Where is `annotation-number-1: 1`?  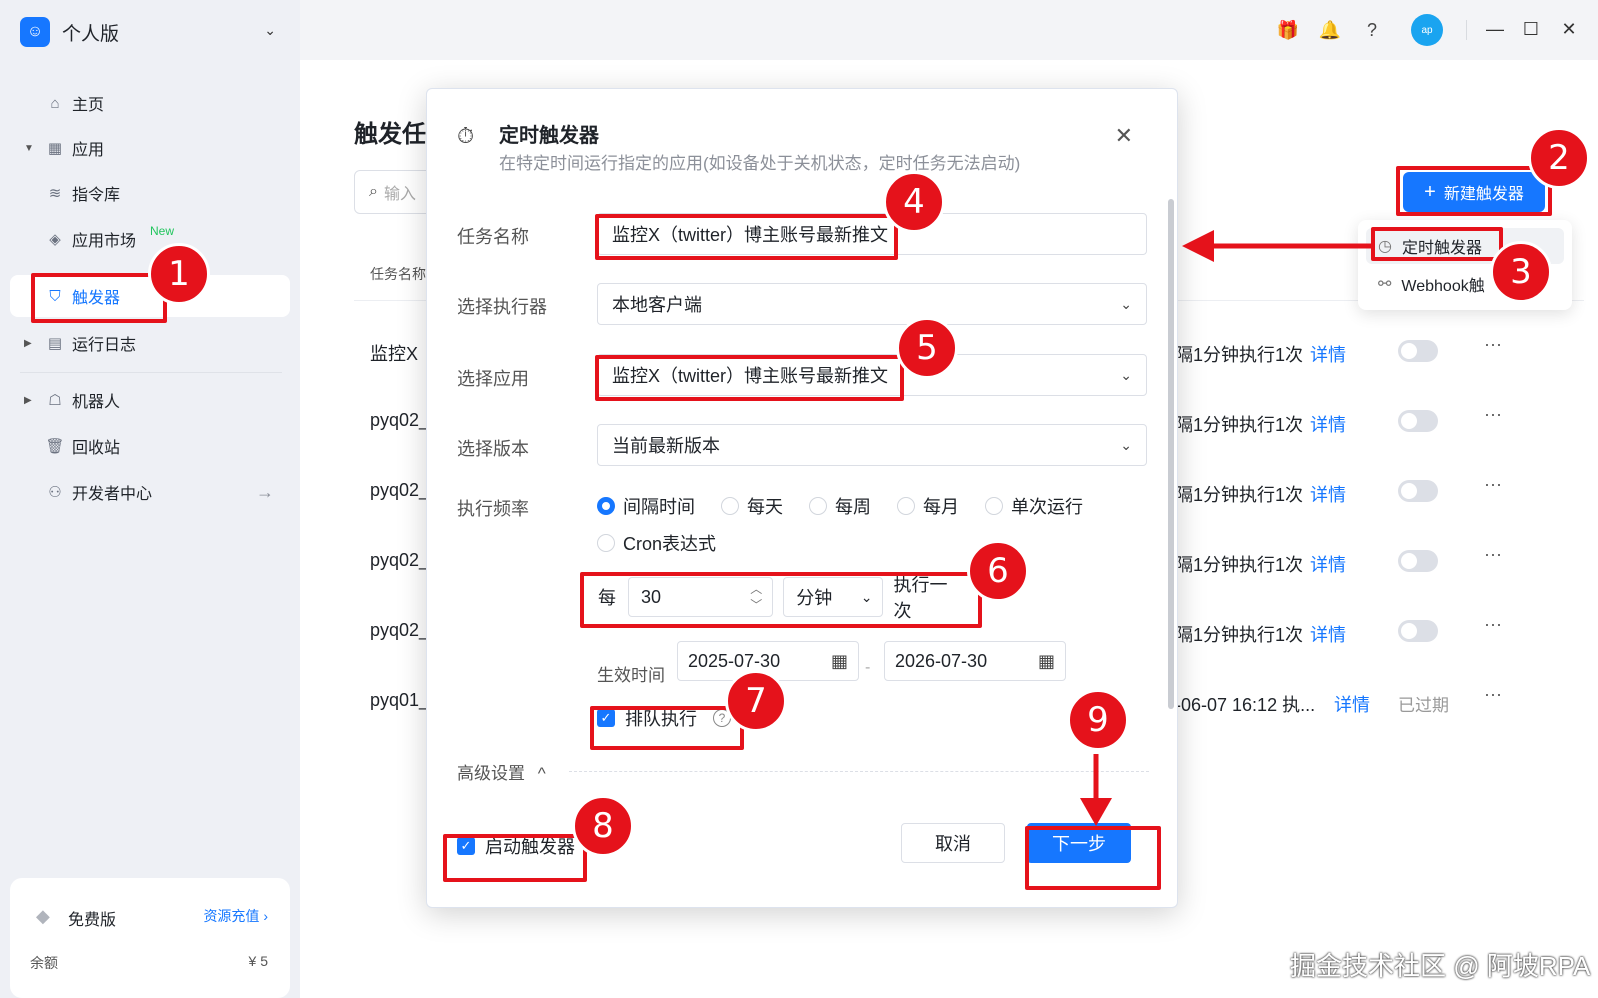
annotation-number-1: 1 is located at coordinates (179, 274).